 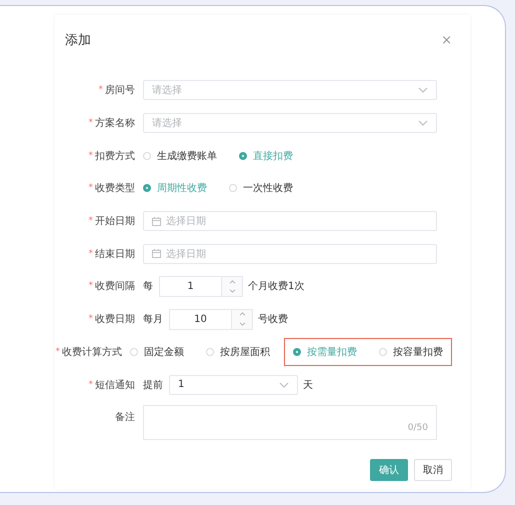 I want to click on prefix-text: 提前, so click(x=153, y=385).